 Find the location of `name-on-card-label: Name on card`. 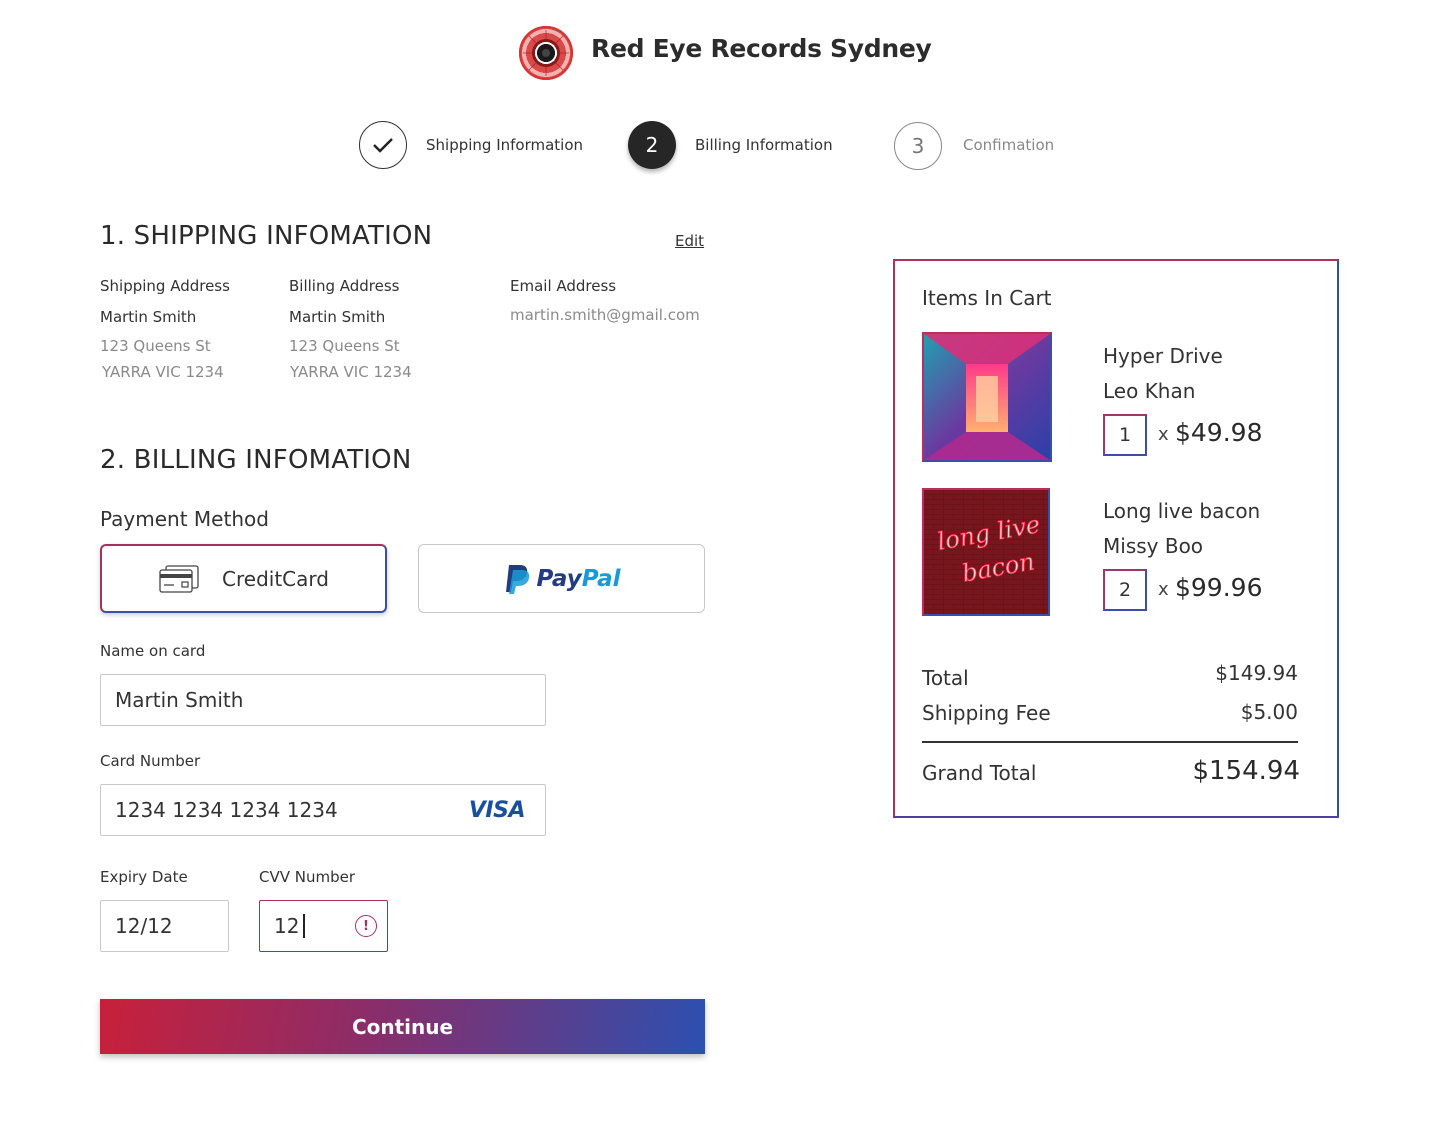

name-on-card-label: Name on card is located at coordinates (153, 651).